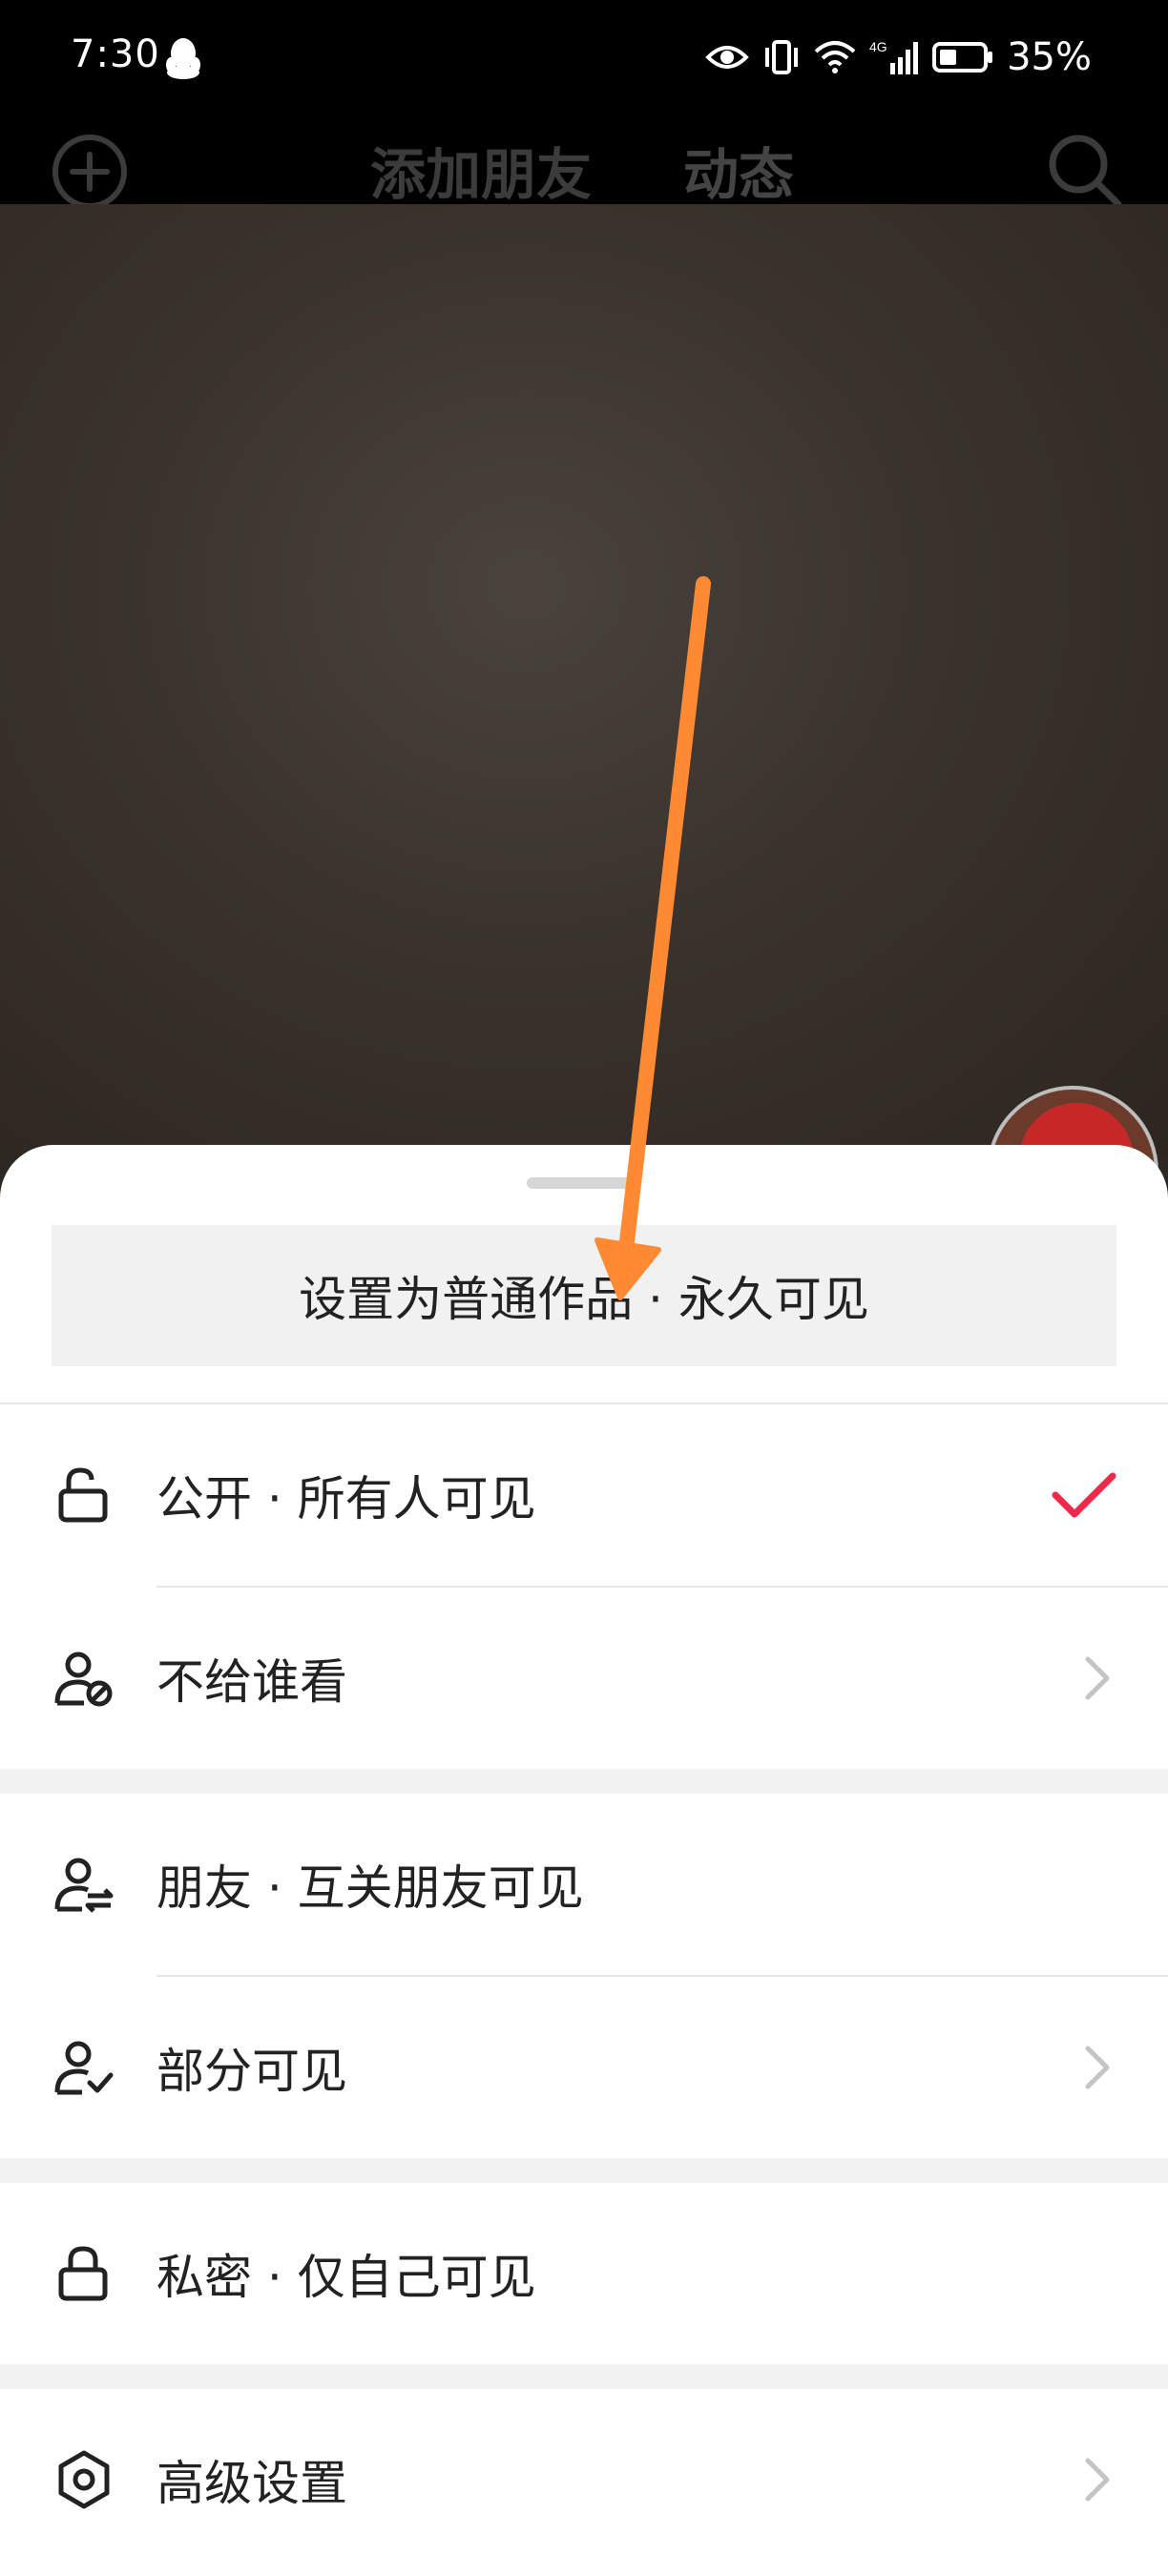 This screenshot has width=1168, height=2576. I want to click on signal-icon: 4G, so click(894, 56).